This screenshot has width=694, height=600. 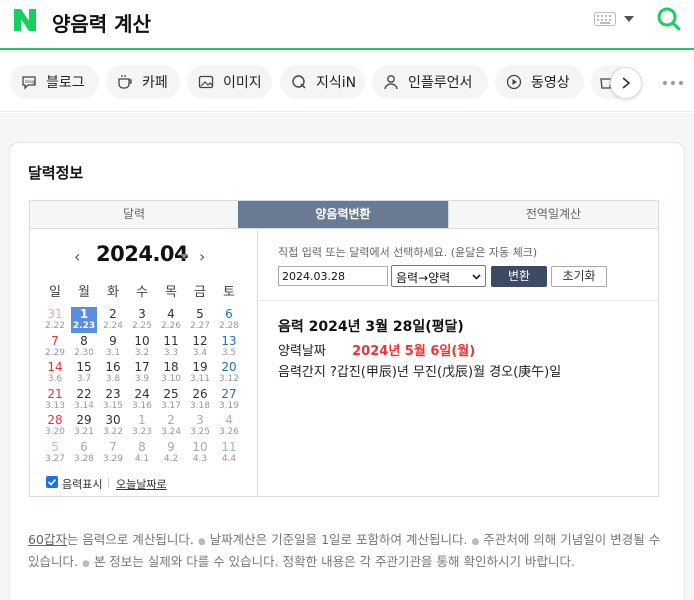 What do you see at coordinates (142, 373) in the screenshot?
I see `calendar-day: 17 3.9` at bounding box center [142, 373].